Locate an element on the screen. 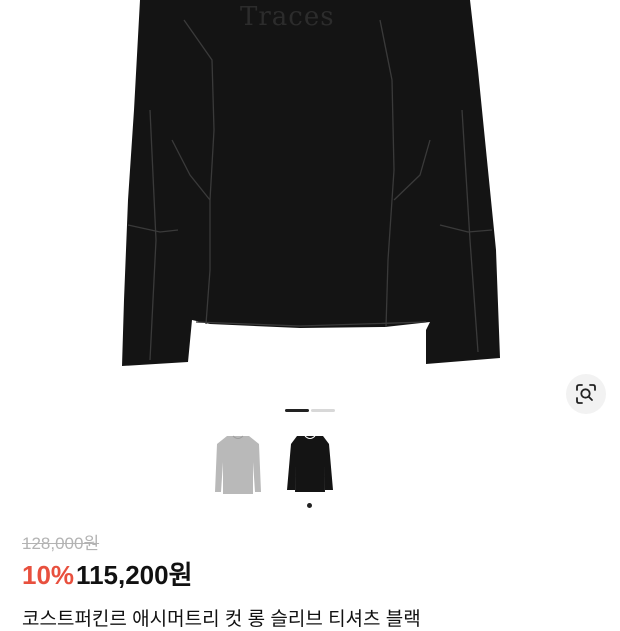 The height and width of the screenshot is (631, 620). thumbnail-gray-shirt is located at coordinates (238, 464).